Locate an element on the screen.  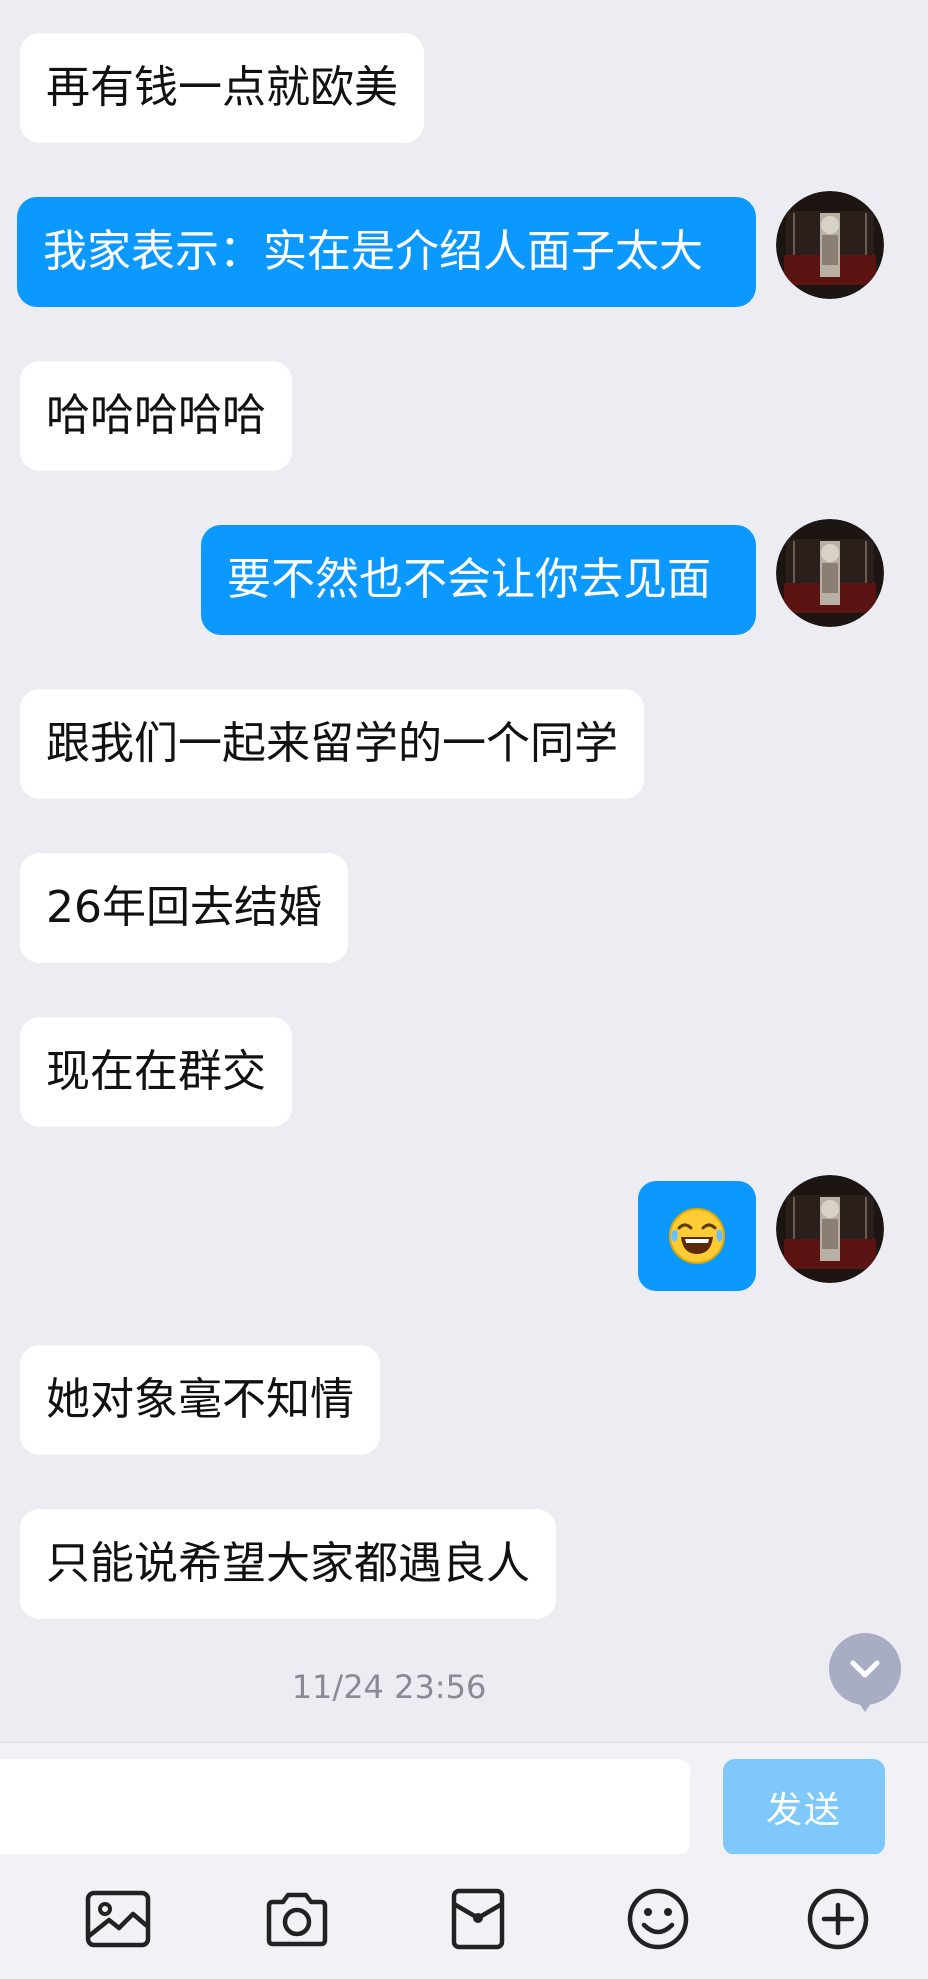
message-bubble: 跟我们一起来留学的一个同学 is located at coordinates (332, 744).